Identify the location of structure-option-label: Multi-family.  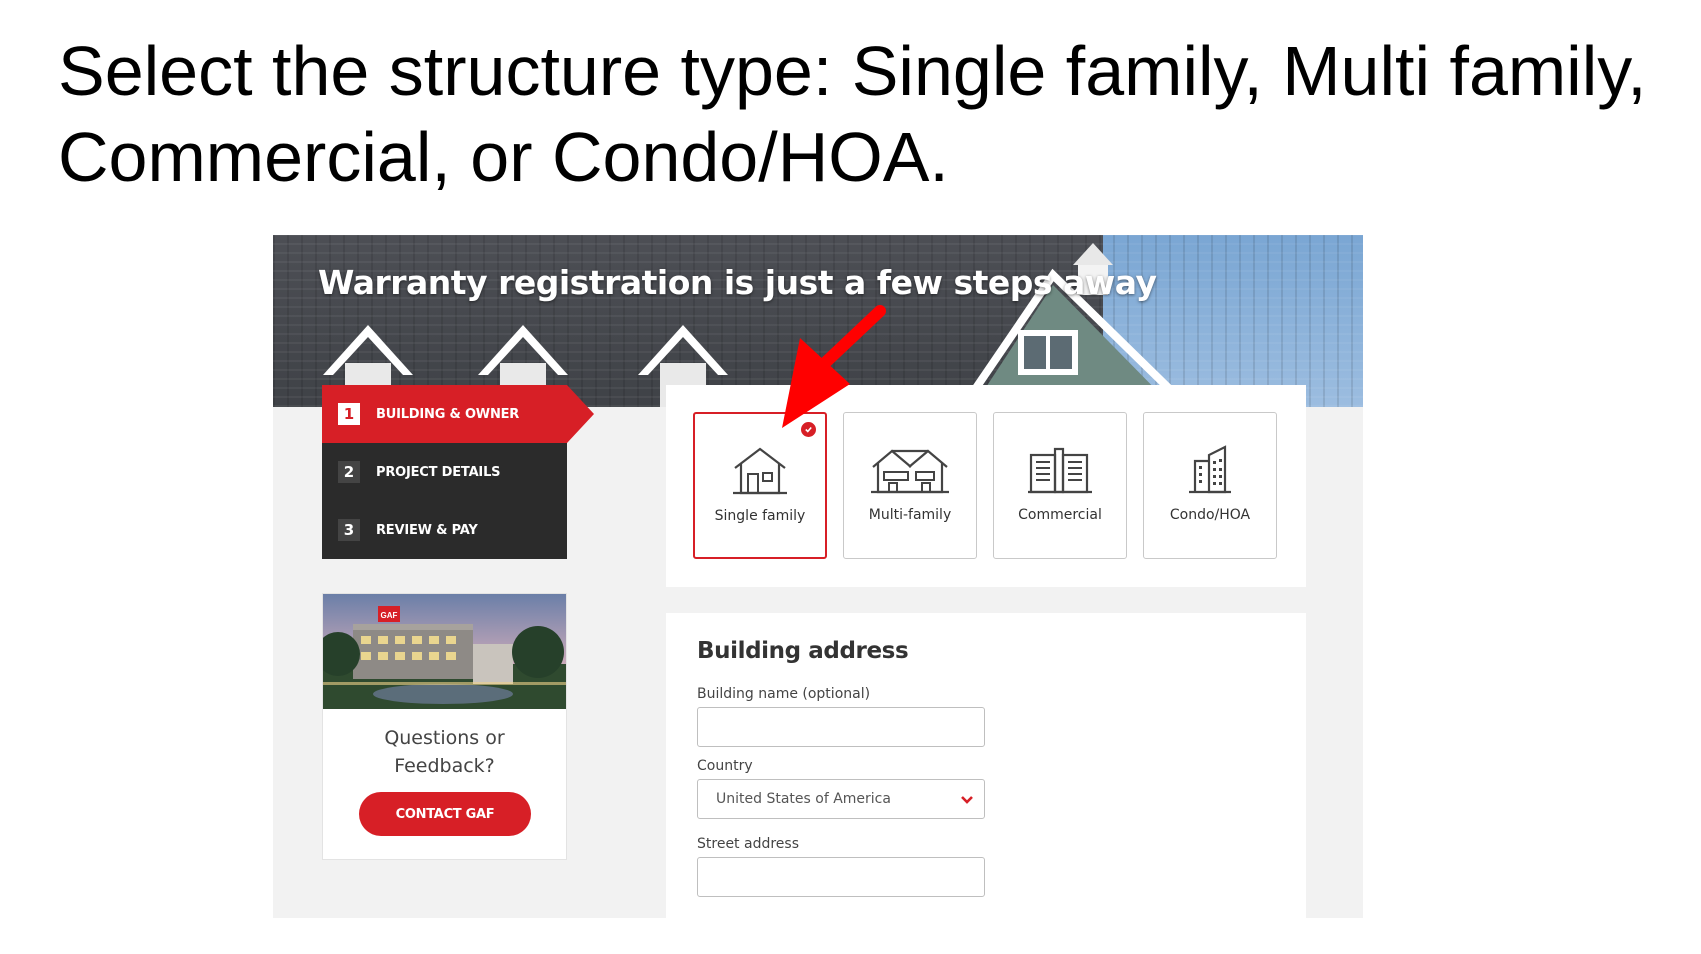
(910, 515).